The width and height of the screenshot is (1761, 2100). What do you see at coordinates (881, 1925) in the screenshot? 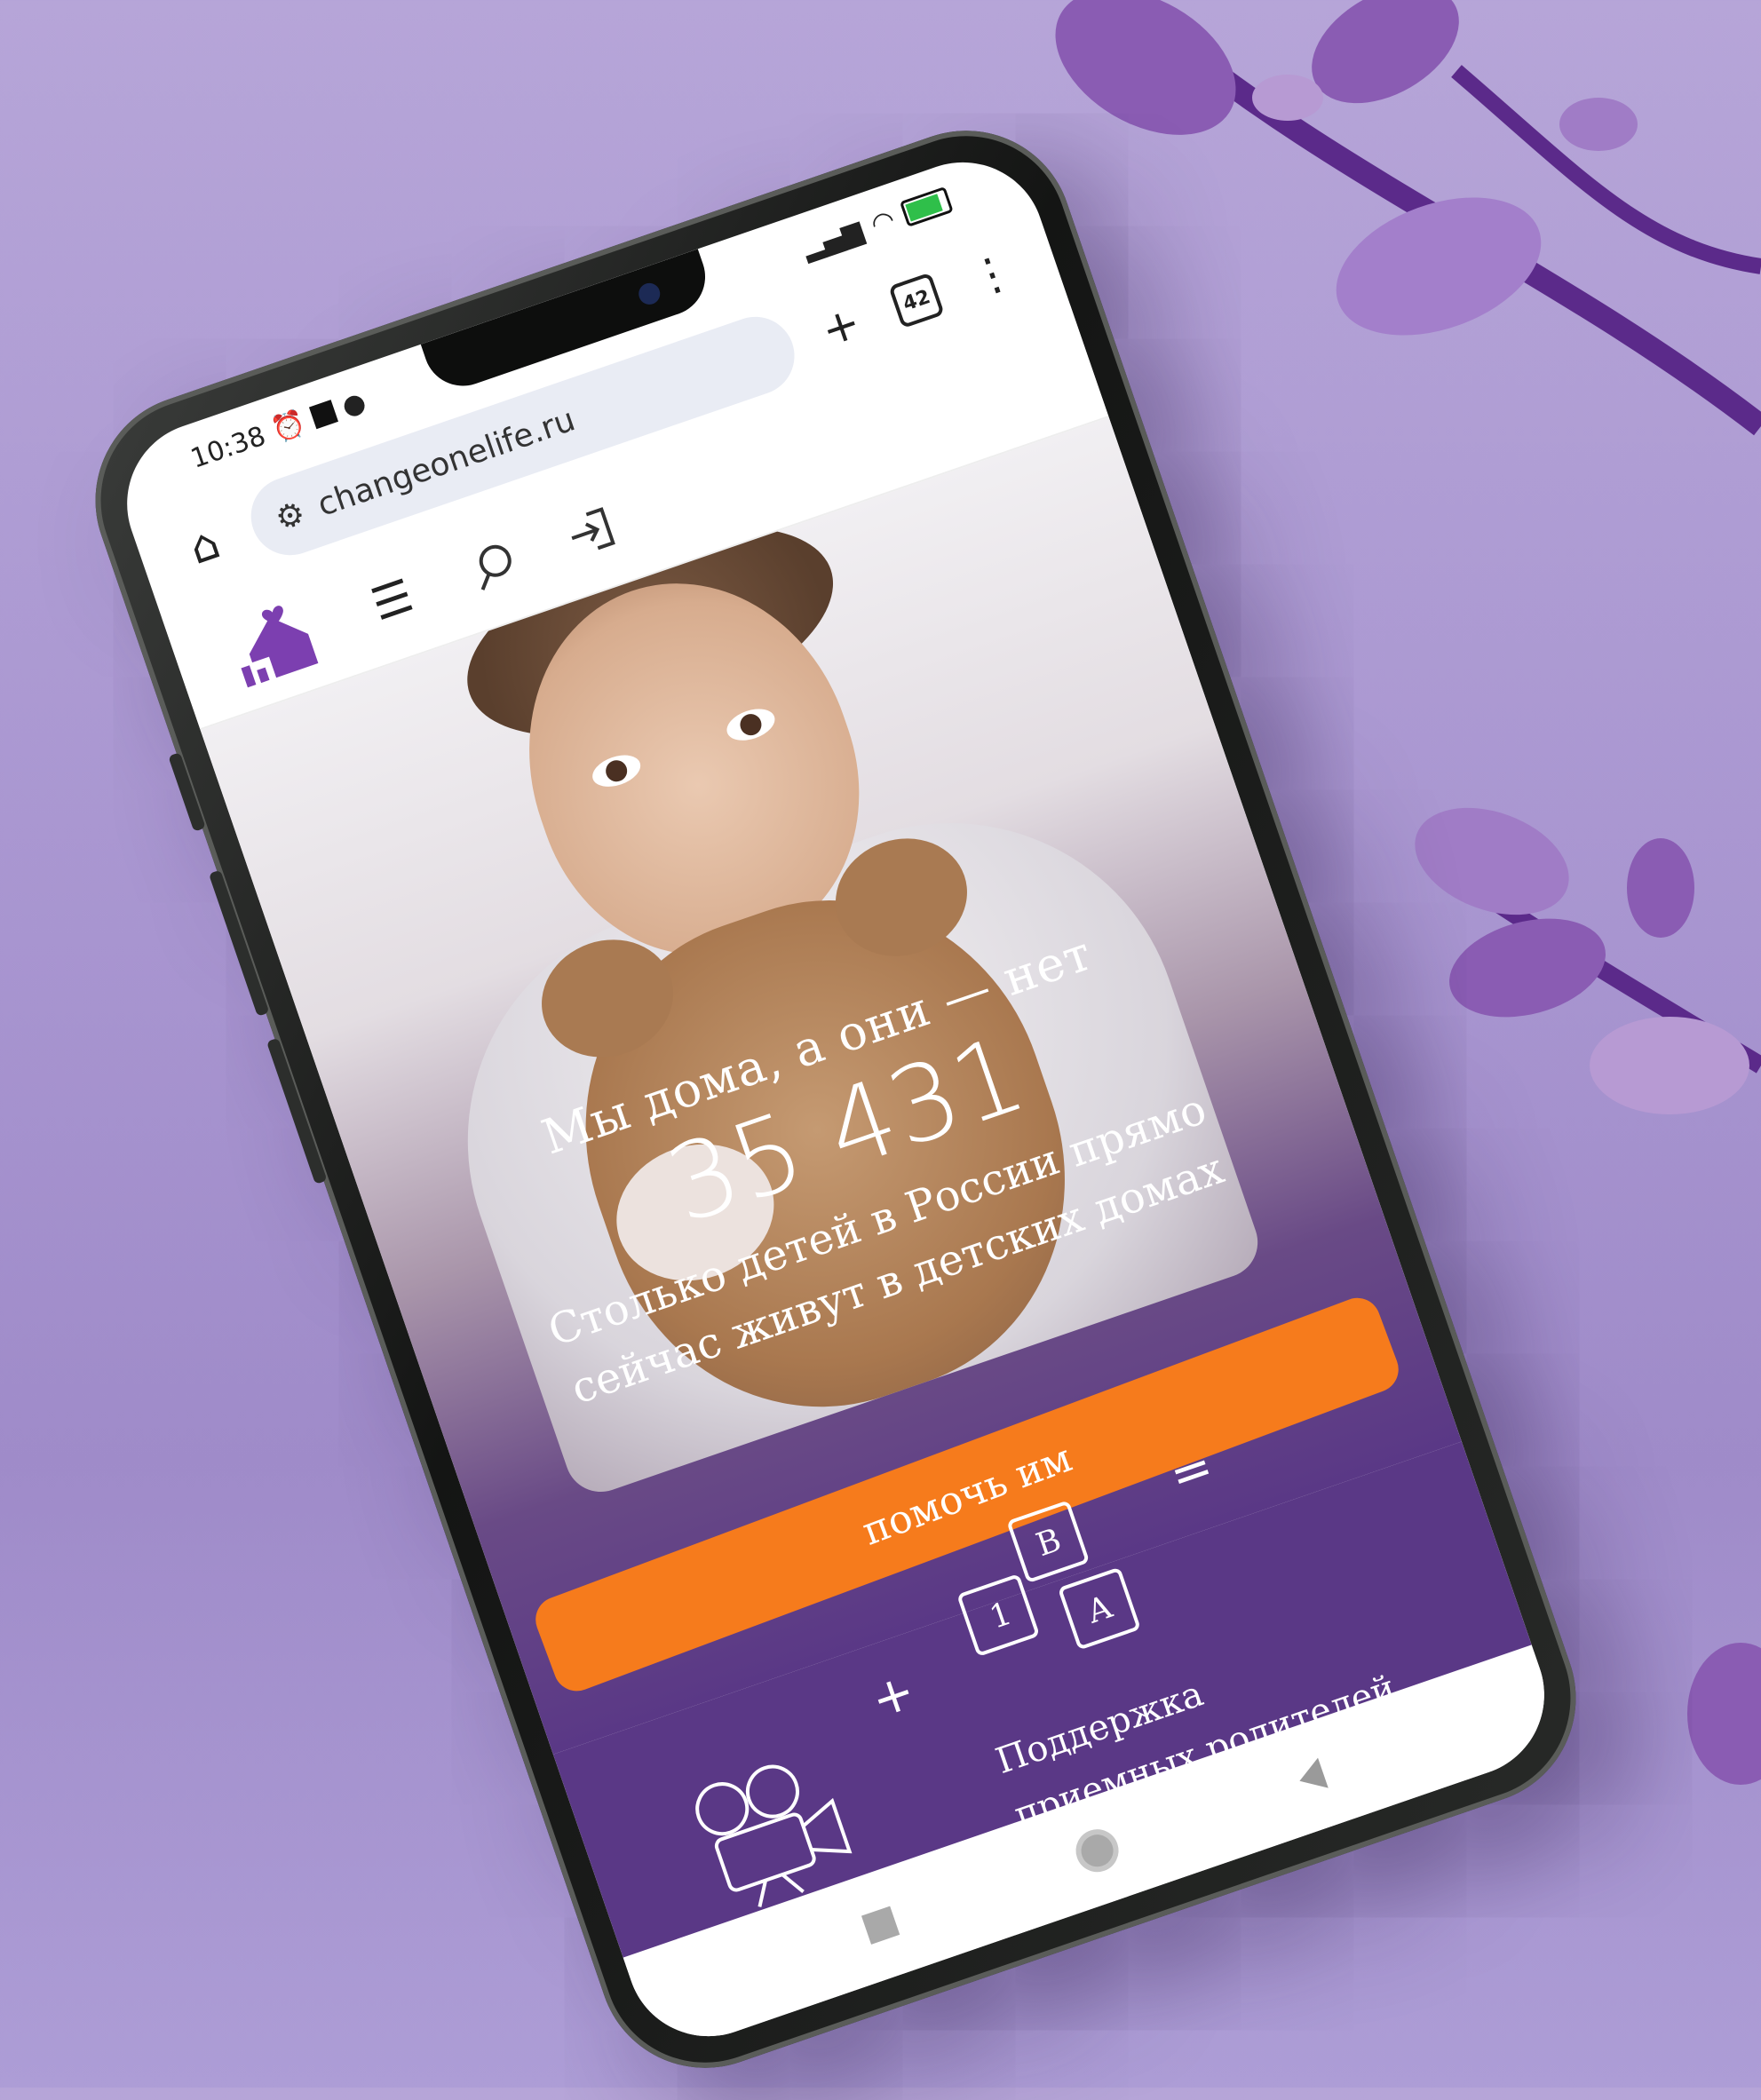
I see `recents-button` at bounding box center [881, 1925].